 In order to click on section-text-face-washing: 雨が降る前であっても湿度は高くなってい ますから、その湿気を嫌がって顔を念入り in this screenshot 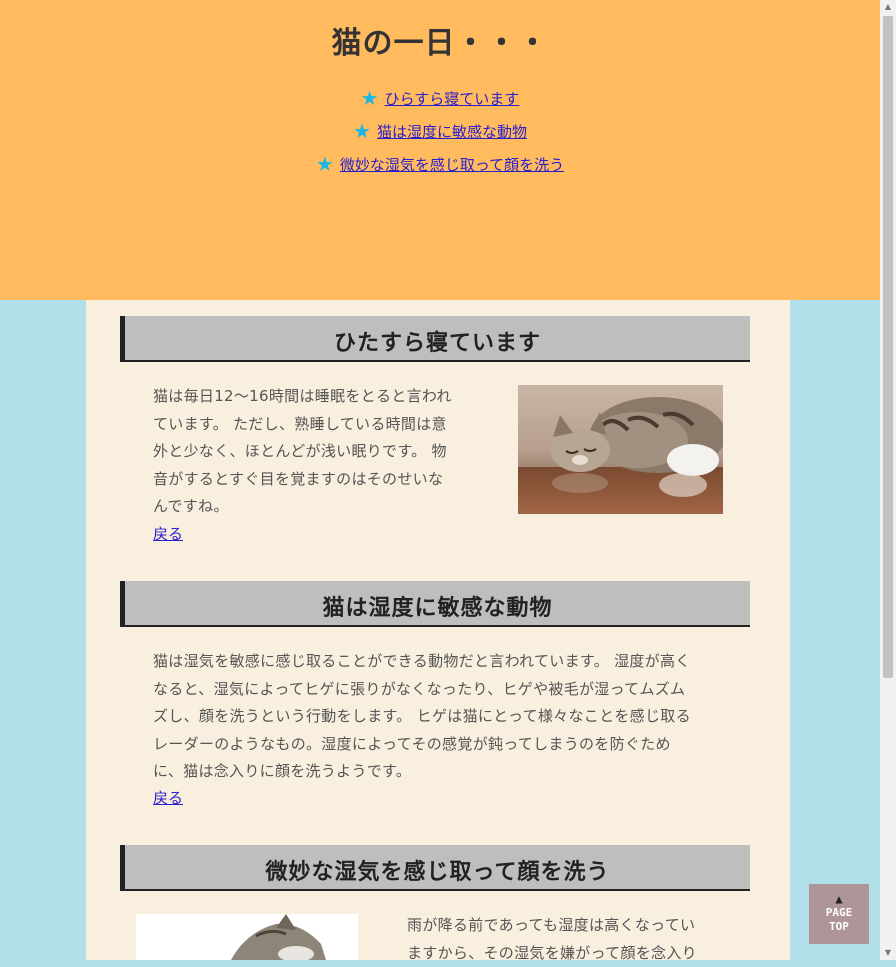, I will do `click(552, 939)`.